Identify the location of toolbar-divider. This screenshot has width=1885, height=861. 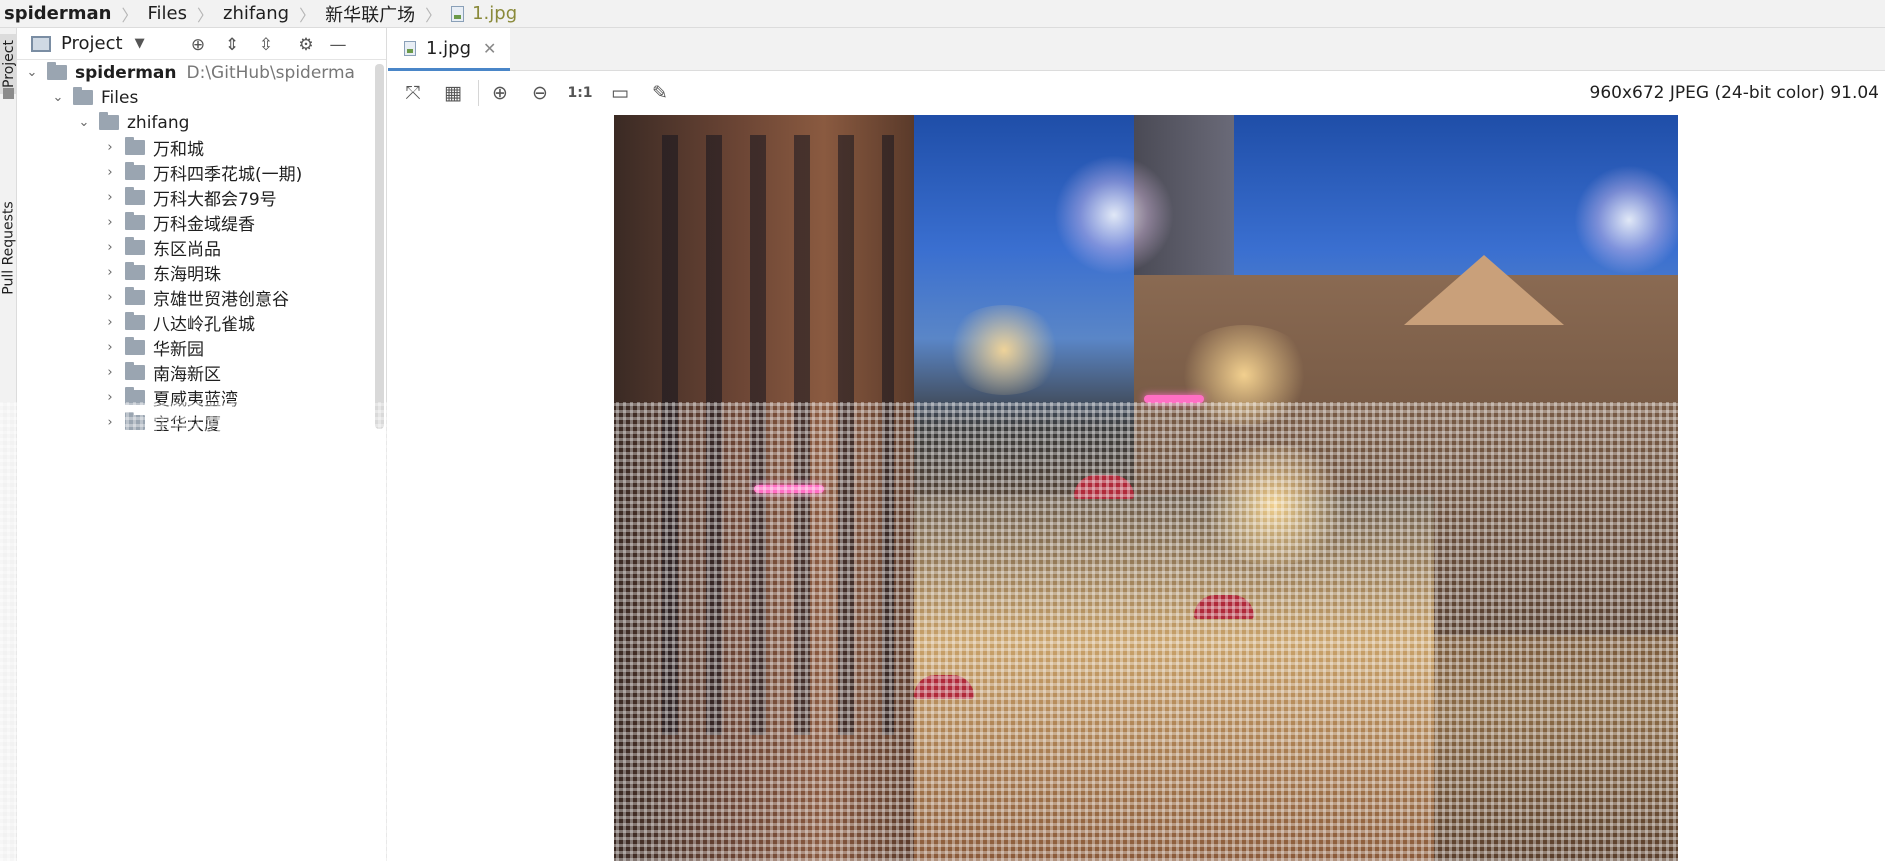
(478, 93).